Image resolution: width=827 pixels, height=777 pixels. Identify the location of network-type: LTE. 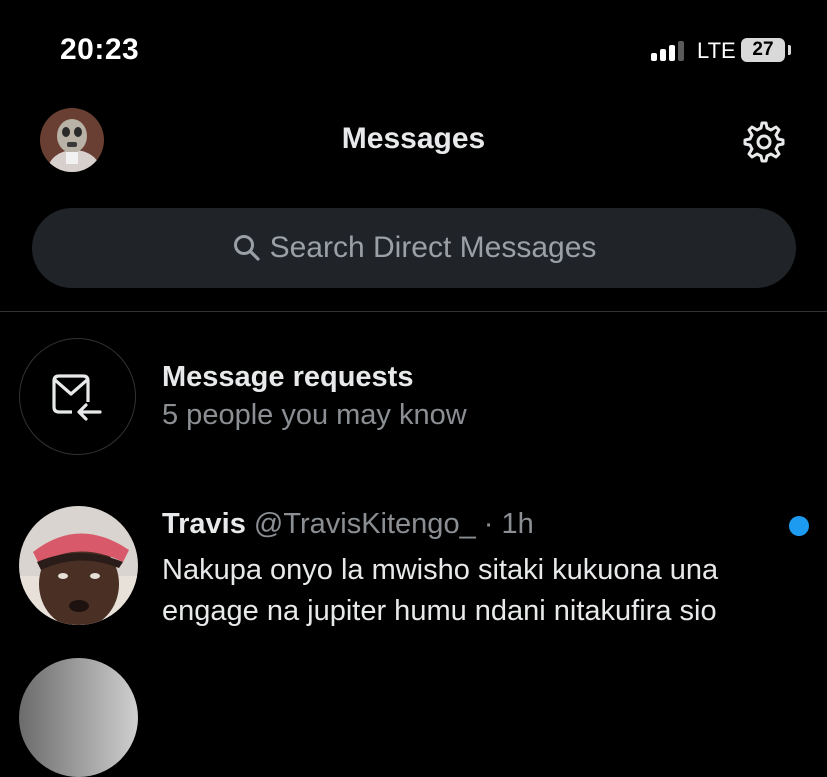
(716, 50).